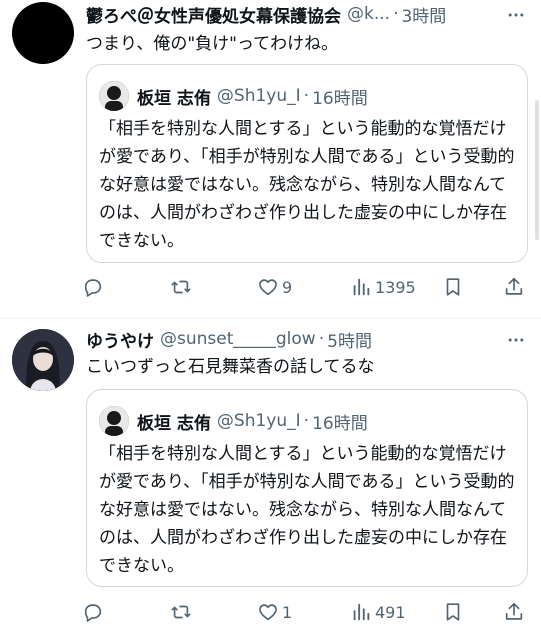 The image size is (541, 640). What do you see at coordinates (287, 612) in the screenshot?
I see `like-count: 1` at bounding box center [287, 612].